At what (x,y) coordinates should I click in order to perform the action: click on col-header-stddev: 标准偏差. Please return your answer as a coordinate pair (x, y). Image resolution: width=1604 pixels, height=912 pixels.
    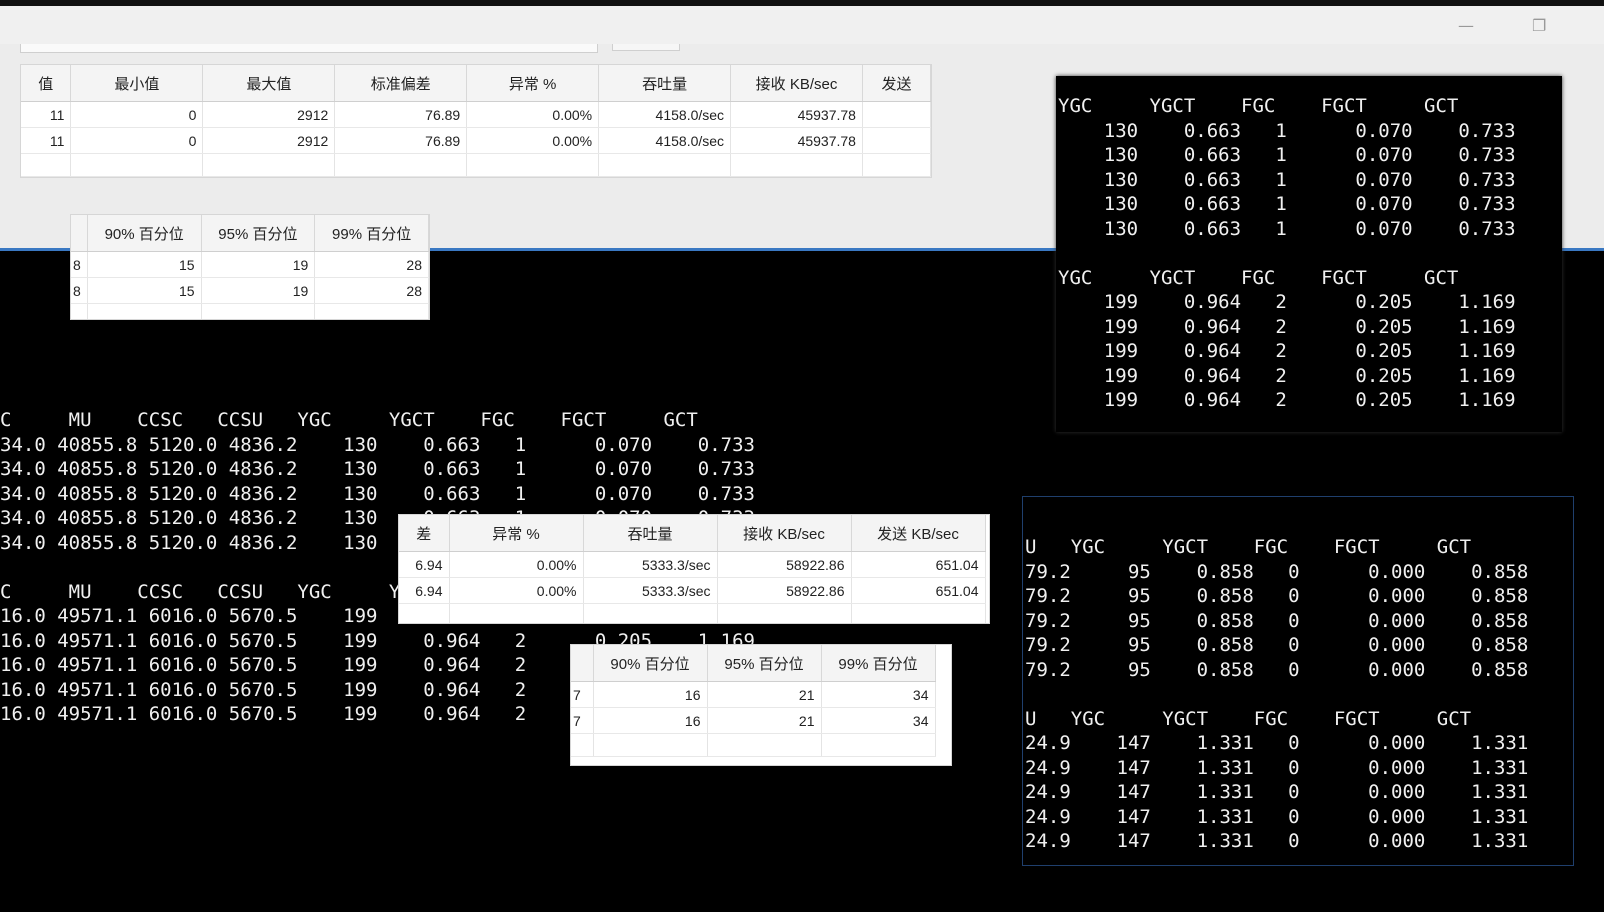
    Looking at the image, I should click on (401, 83).